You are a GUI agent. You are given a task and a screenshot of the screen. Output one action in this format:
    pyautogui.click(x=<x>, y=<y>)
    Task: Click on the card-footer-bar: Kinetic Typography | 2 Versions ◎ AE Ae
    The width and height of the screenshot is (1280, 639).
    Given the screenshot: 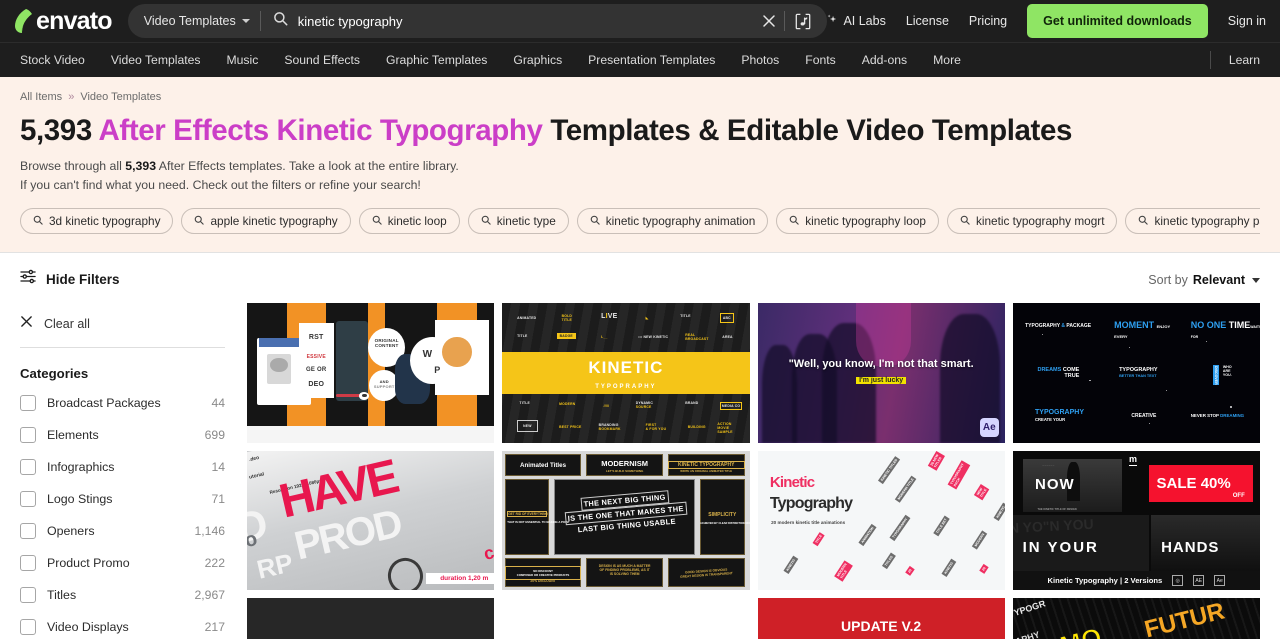 What is the action you would take?
    pyautogui.click(x=1136, y=581)
    